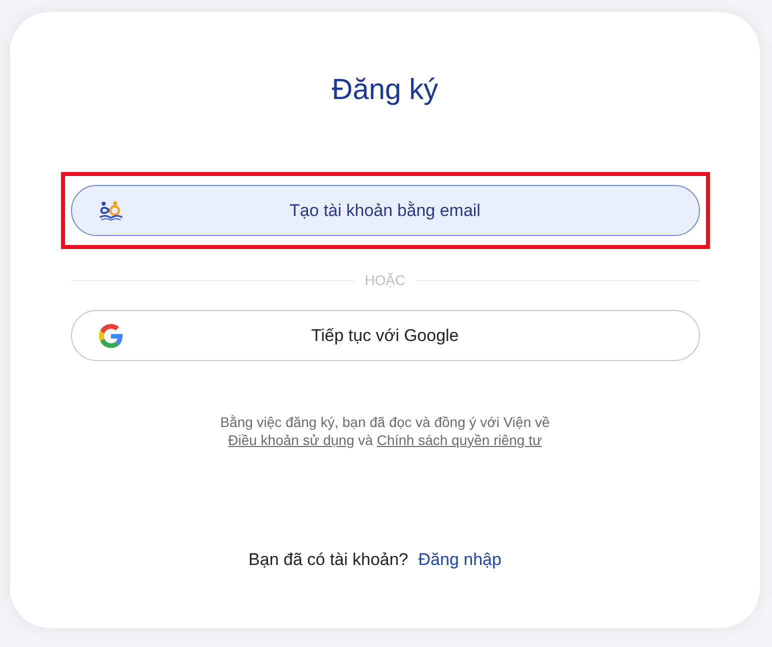  Describe the element at coordinates (385, 210) in the screenshot. I see `email-signup-button: Tạo tài khoản bằng email` at that location.